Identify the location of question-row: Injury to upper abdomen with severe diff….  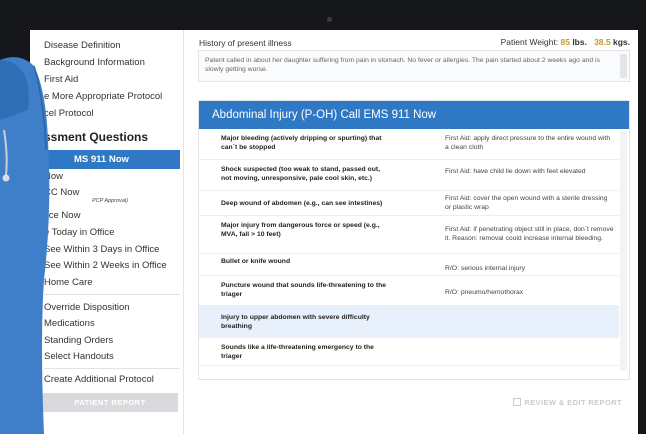
(409, 322).